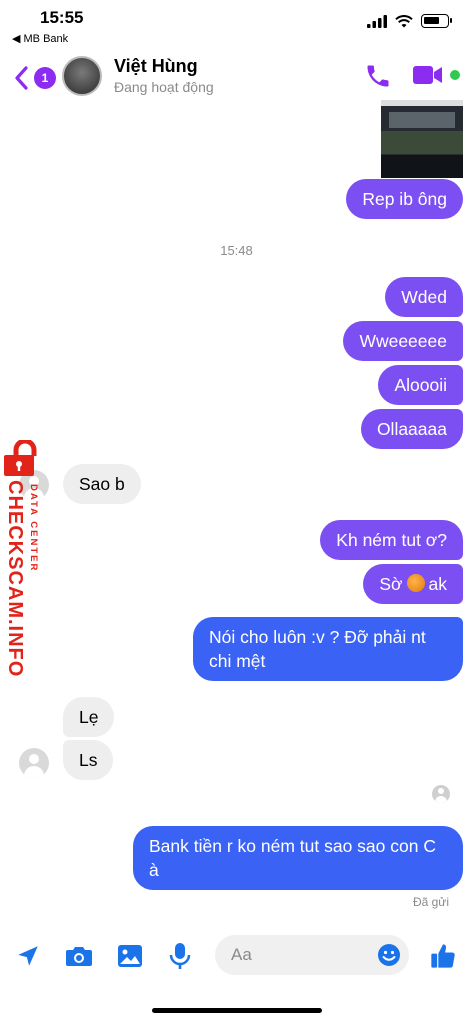 The height and width of the screenshot is (1024, 473). Describe the element at coordinates (88, 760) in the screenshot. I see `incoming-message: Ls` at that location.